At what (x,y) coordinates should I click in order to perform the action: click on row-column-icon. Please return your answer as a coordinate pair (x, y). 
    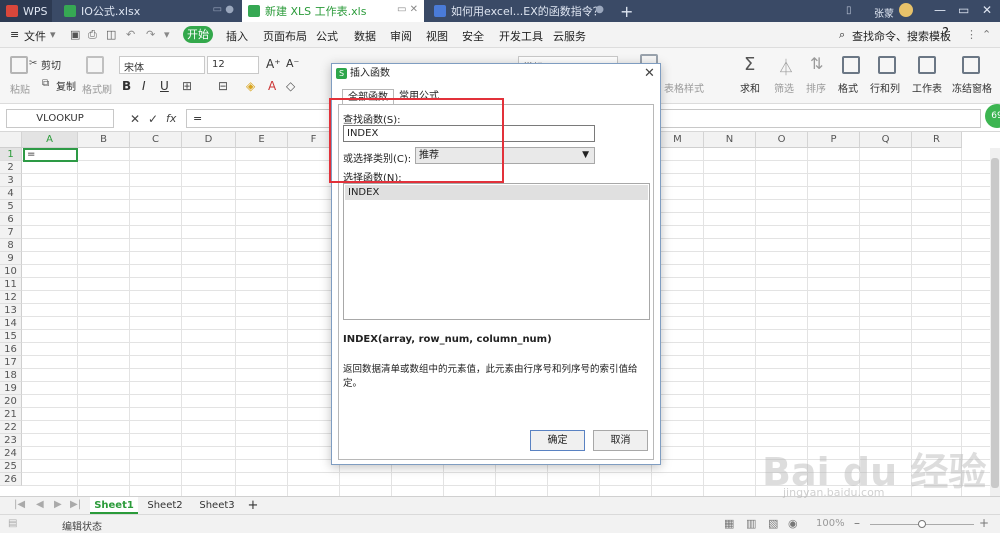
    Looking at the image, I should click on (887, 65).